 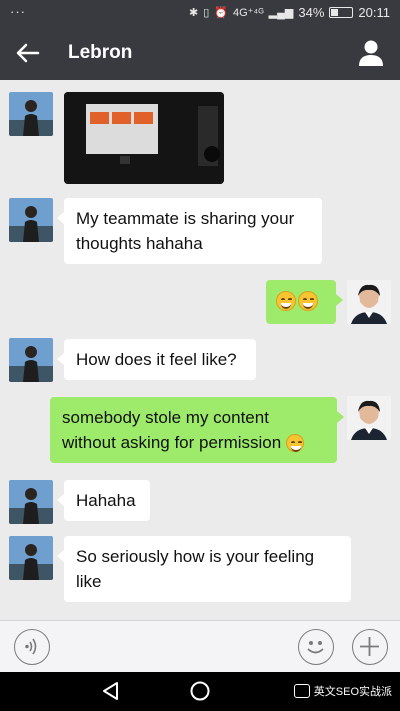 What do you see at coordinates (311, 12) in the screenshot?
I see `battery-percent: 34%` at bounding box center [311, 12].